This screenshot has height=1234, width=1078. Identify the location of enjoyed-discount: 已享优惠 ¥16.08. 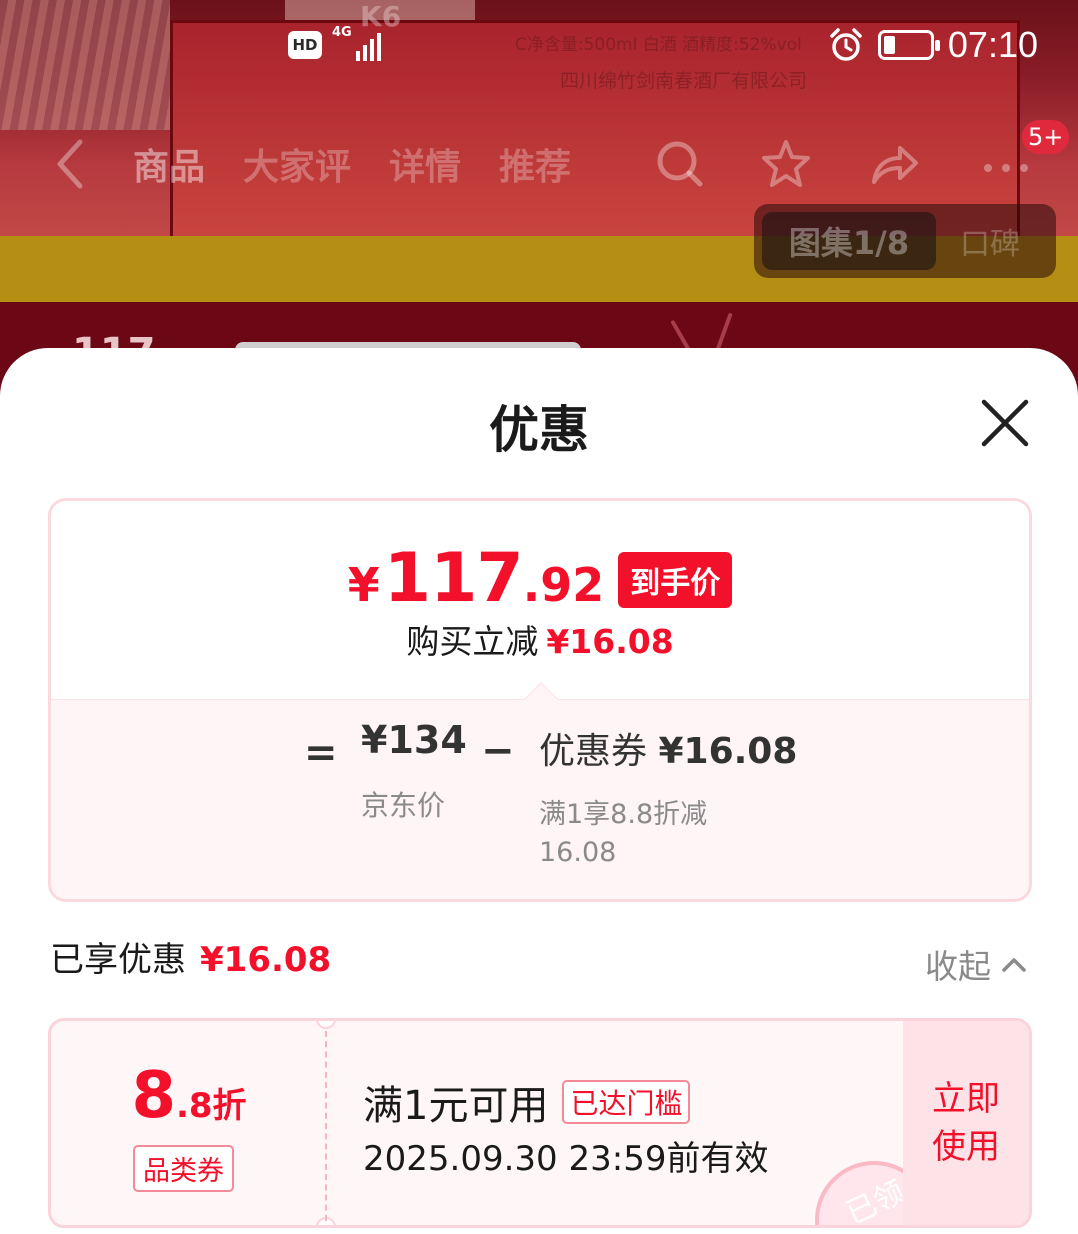
(190, 956).